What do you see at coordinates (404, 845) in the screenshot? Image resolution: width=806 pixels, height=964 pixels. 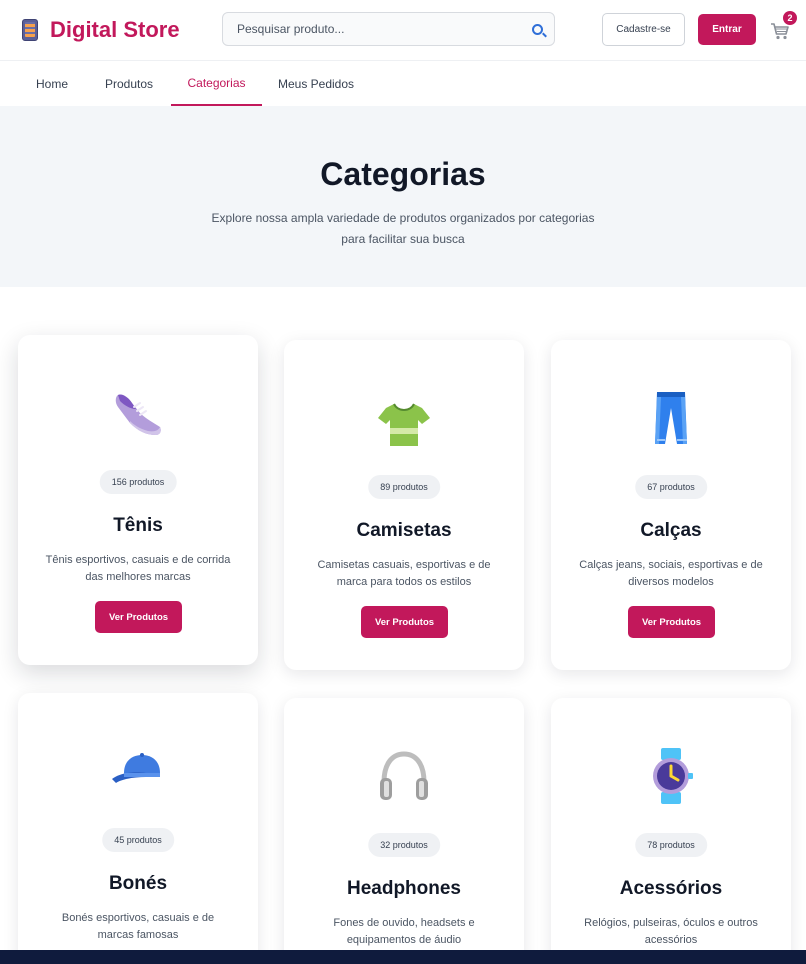 I see `product-count-badge: 32 produtos` at bounding box center [404, 845].